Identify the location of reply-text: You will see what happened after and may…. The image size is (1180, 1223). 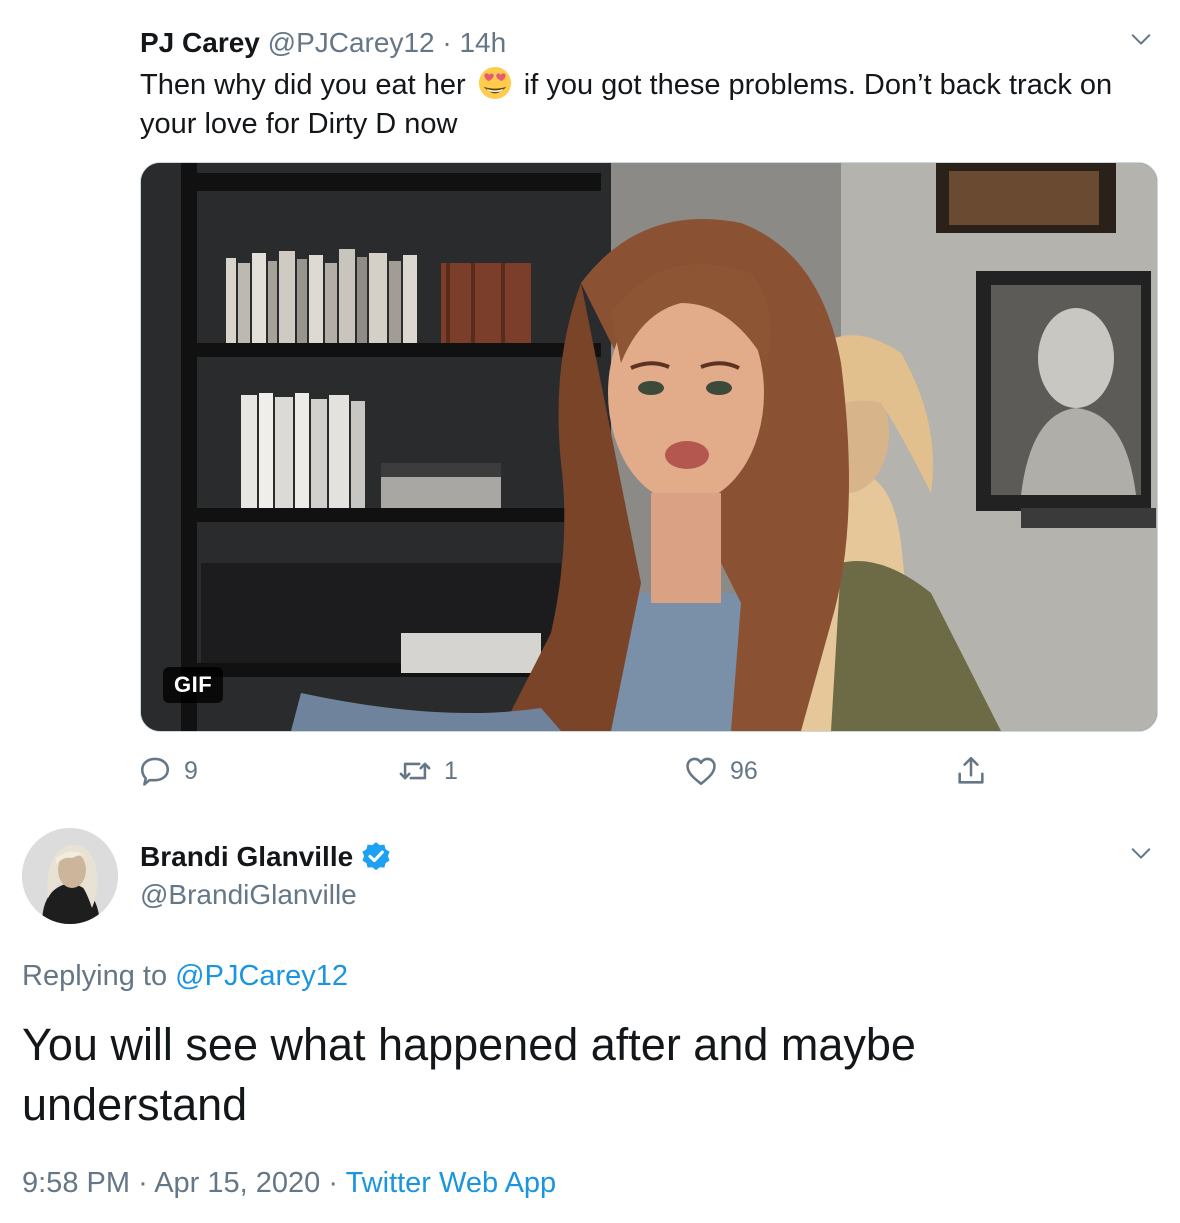
(469, 1074).